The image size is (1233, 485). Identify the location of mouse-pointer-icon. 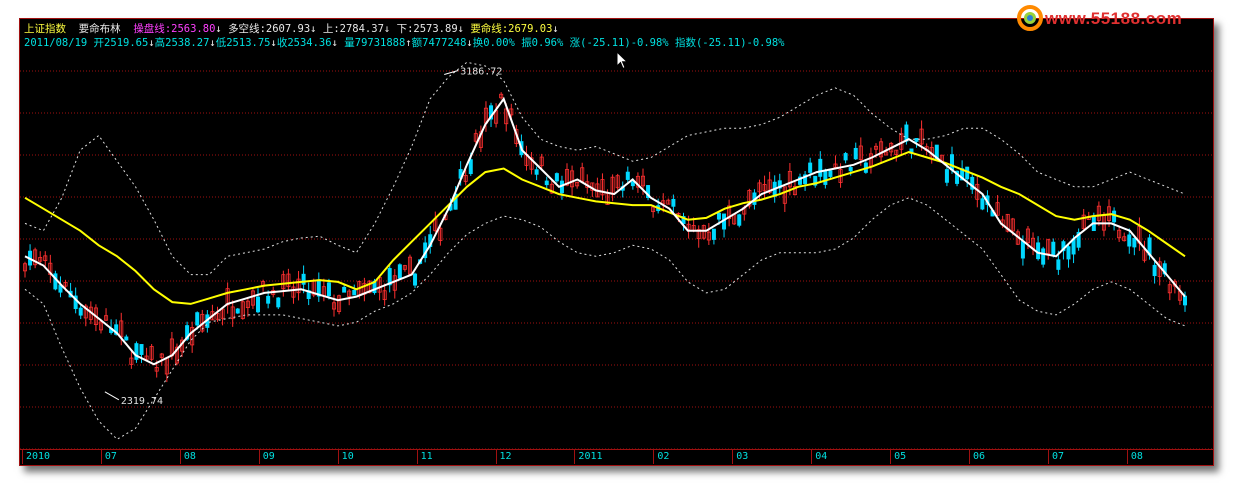
(622, 60).